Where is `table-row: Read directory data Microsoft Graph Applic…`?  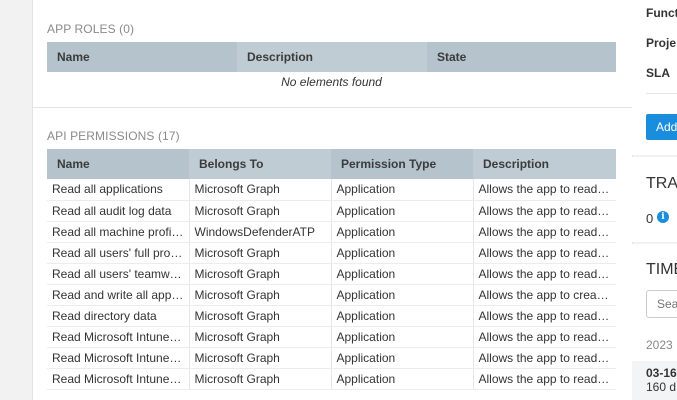 table-row: Read directory data Microsoft Graph Applic… is located at coordinates (331, 316).